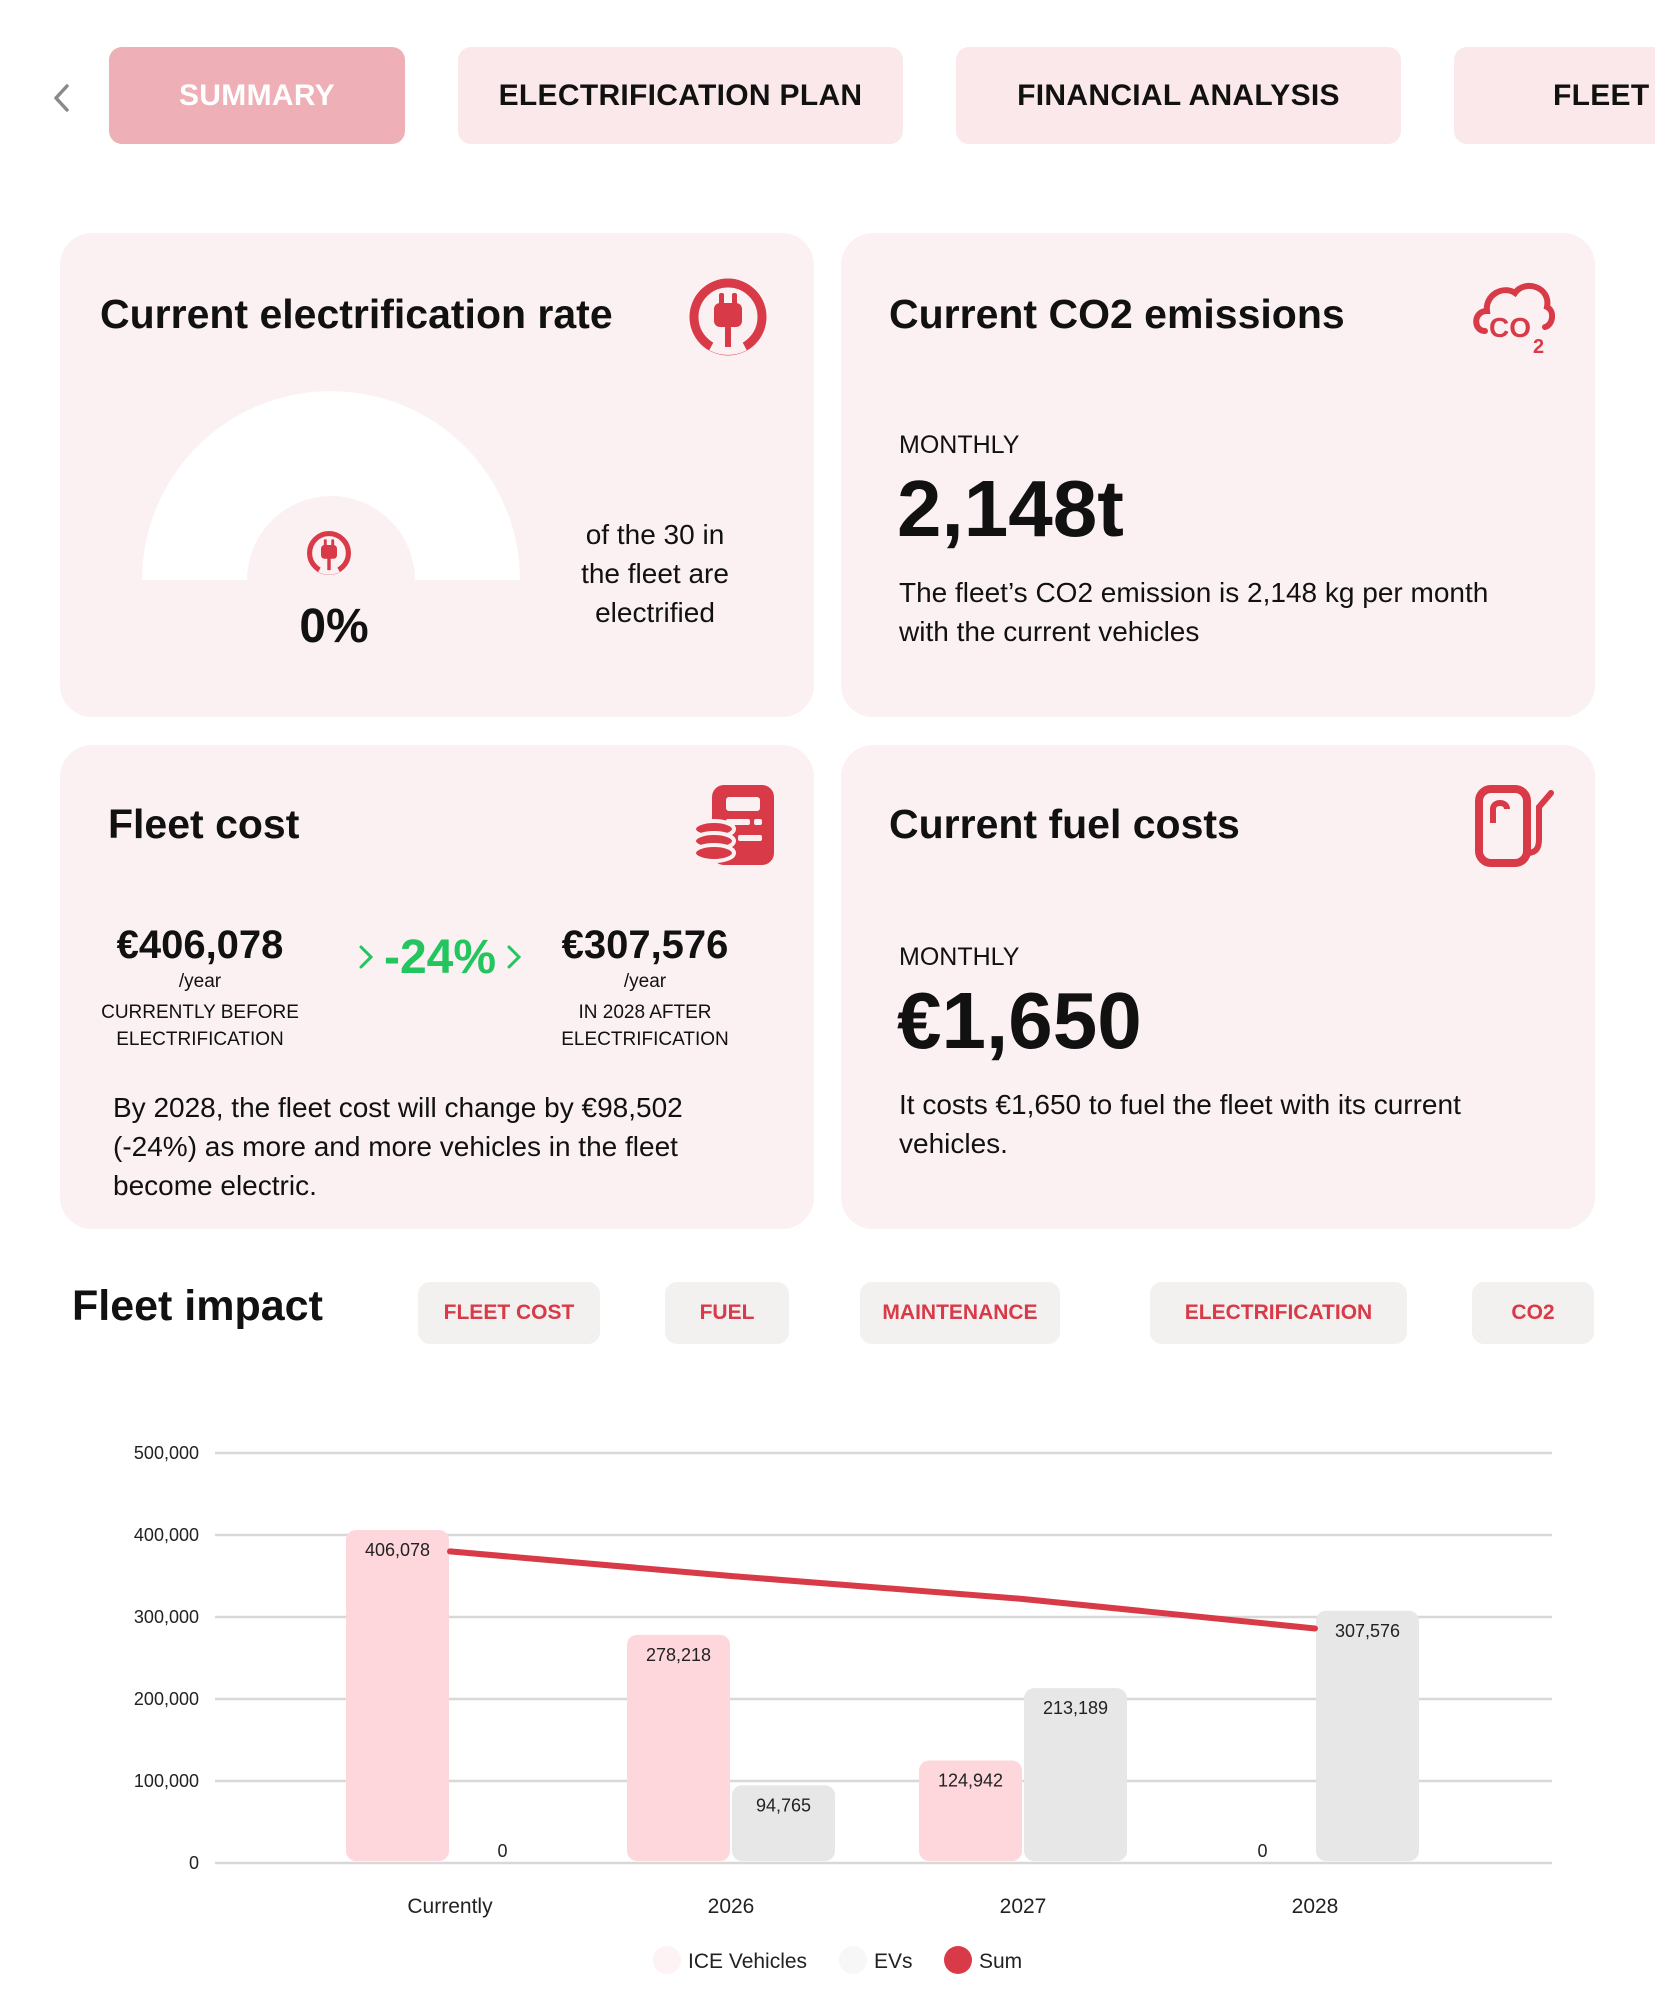 Image resolution: width=1655 pixels, height=2000 pixels. Describe the element at coordinates (1023, 1906) in the screenshot. I see `x-tick-label: 2027` at that location.